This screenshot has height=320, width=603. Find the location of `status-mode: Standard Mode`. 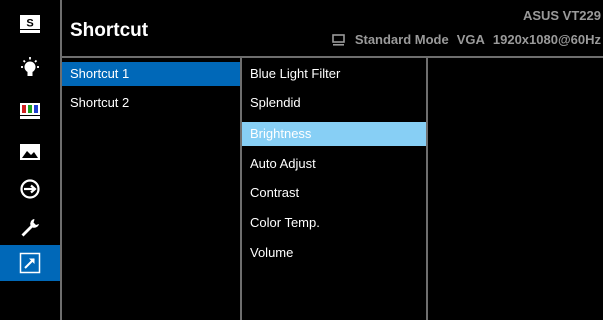

status-mode: Standard Mode is located at coordinates (401, 39).